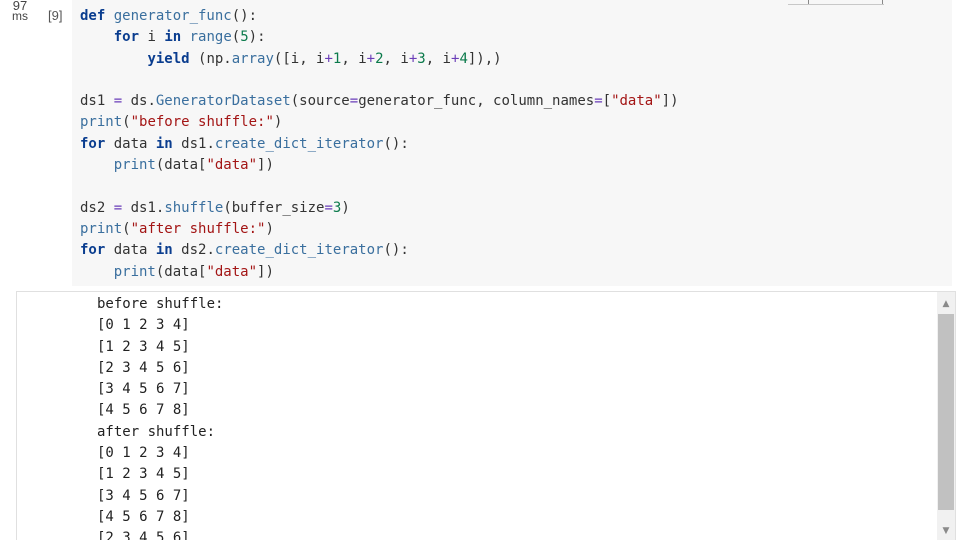 The height and width of the screenshot is (540, 970). What do you see at coordinates (252, 58) in the screenshot?
I see `code-token: array` at bounding box center [252, 58].